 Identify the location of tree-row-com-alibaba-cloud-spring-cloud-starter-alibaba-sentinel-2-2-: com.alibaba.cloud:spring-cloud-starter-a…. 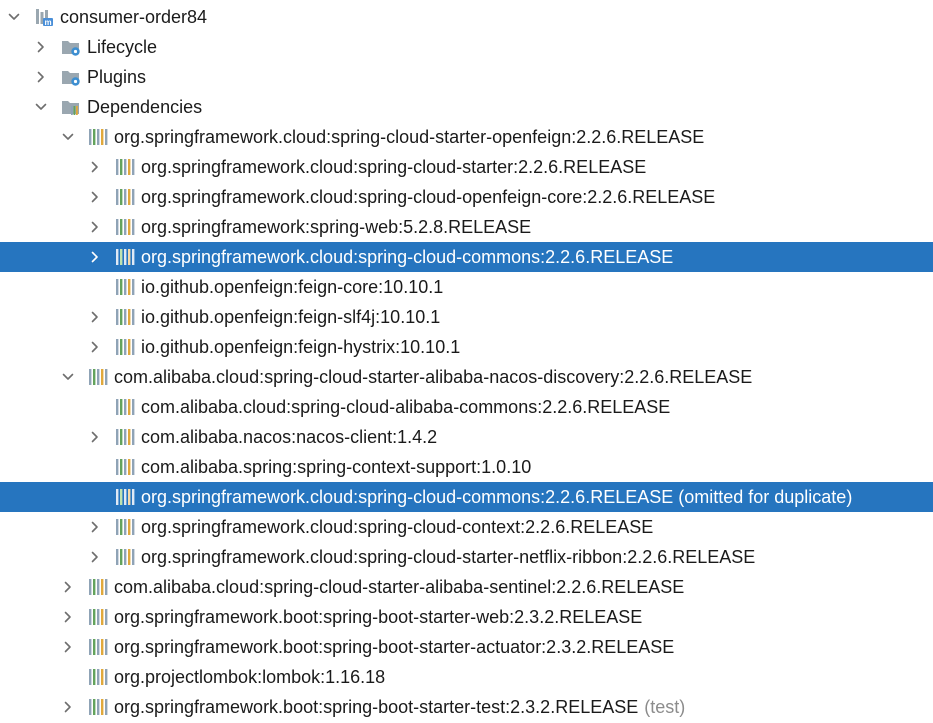
(466, 587).